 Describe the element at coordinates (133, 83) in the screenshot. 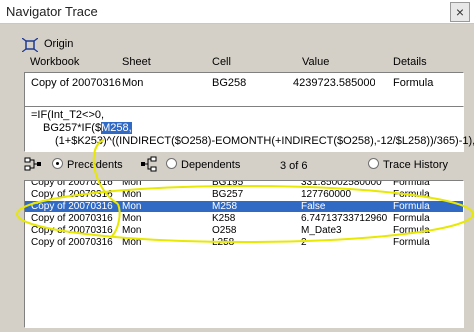

I see `origin-sheet: Mon` at that location.